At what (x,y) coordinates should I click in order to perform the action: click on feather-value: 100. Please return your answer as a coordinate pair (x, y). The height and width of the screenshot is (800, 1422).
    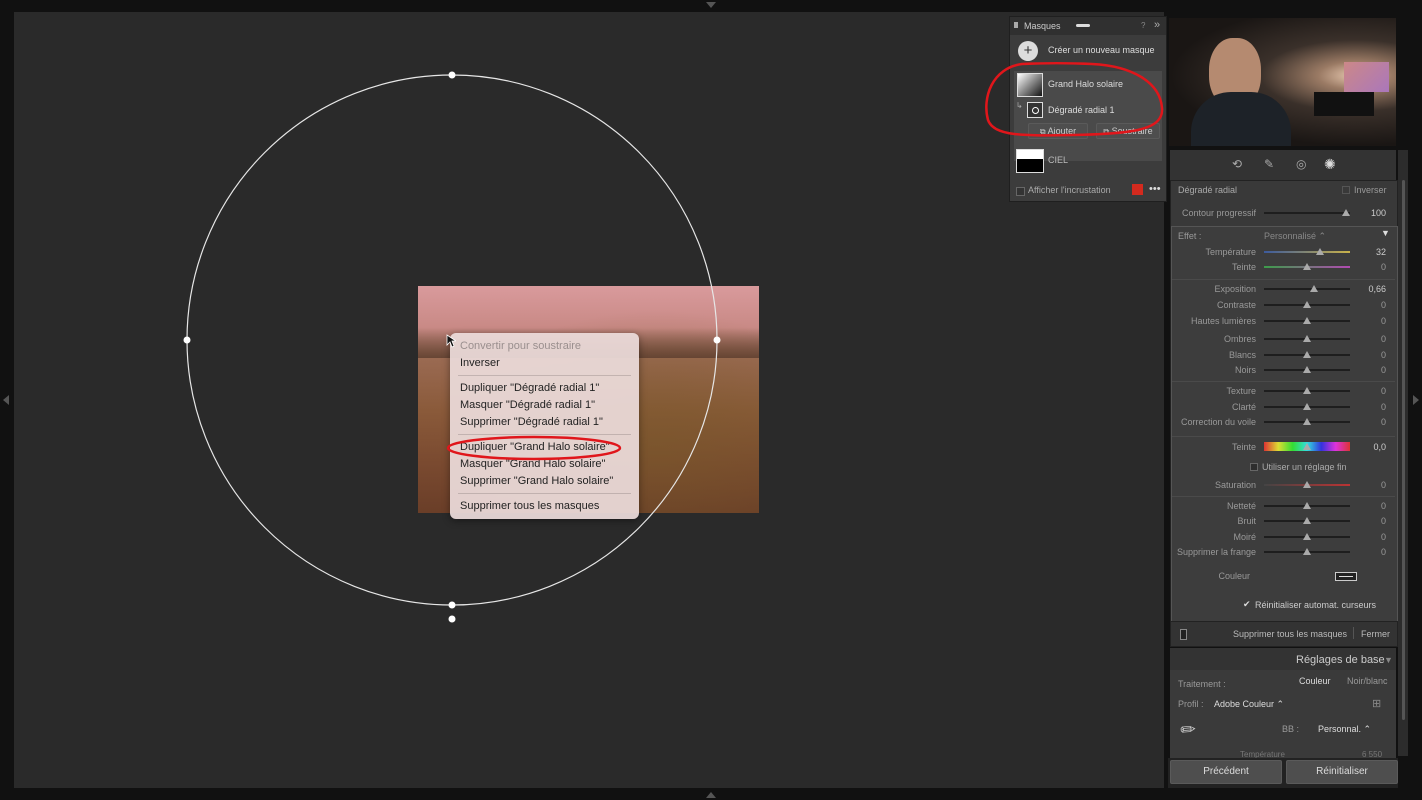
    Looking at the image, I should click on (1371, 213).